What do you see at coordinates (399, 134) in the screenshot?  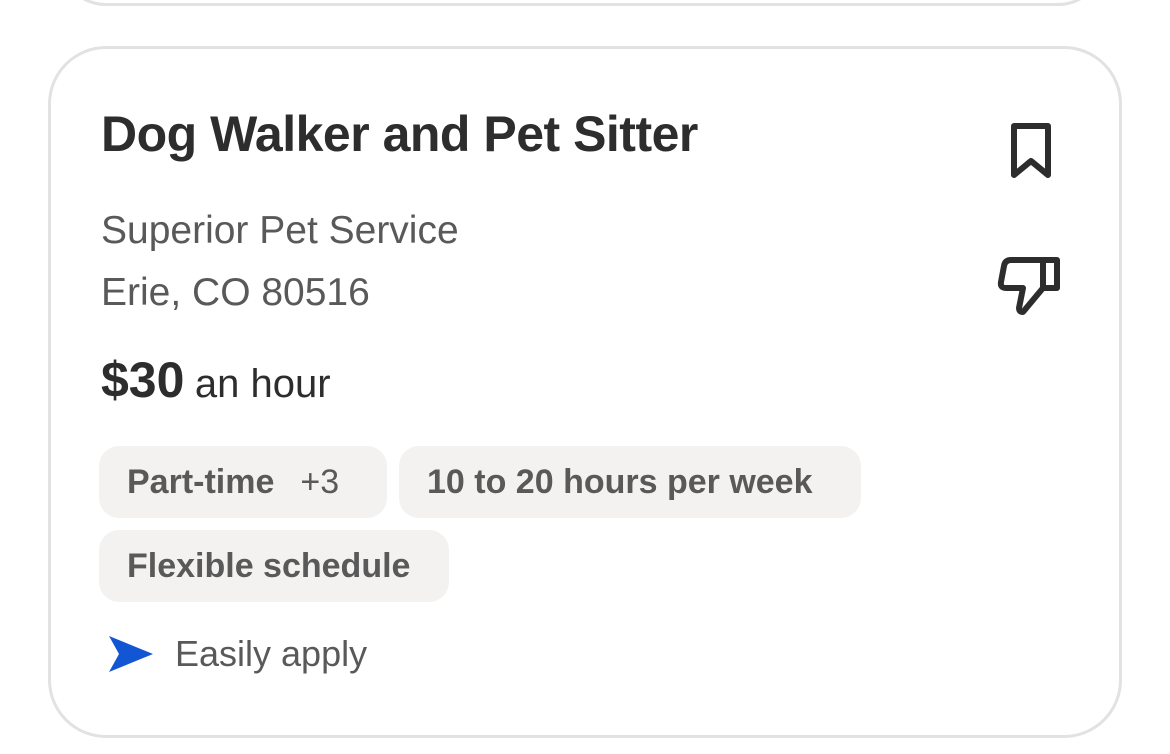 I see `job-title: Dog Walker and Pet Sitter` at bounding box center [399, 134].